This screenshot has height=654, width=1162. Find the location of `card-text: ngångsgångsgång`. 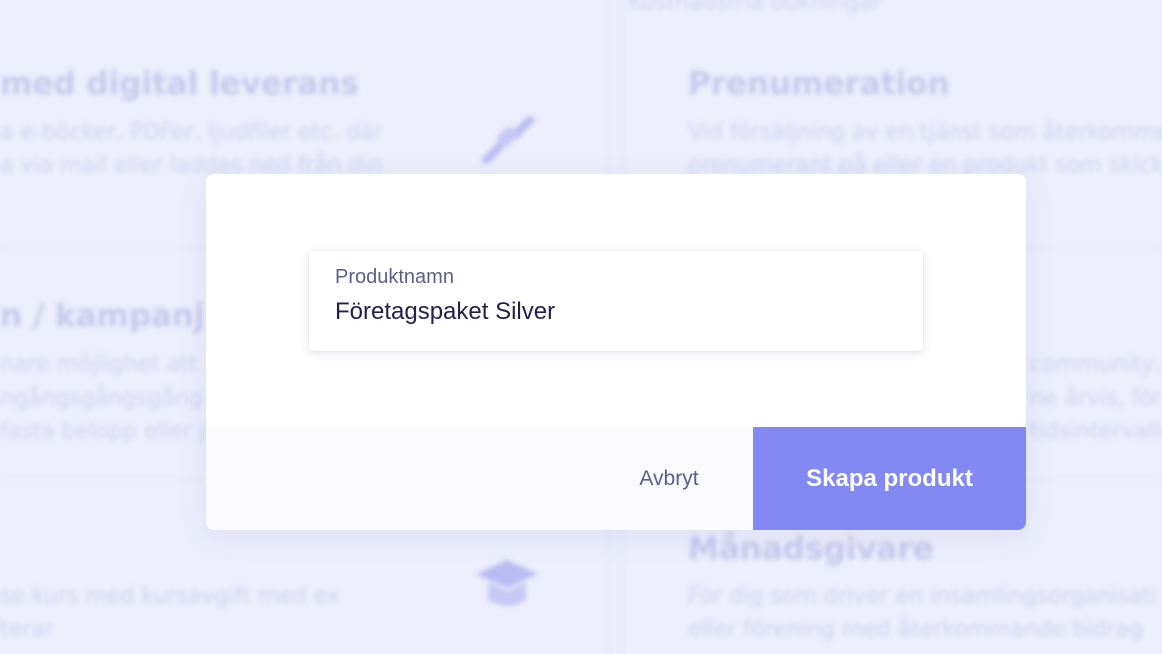

card-text: ngångsgångsgång is located at coordinates (101, 398).